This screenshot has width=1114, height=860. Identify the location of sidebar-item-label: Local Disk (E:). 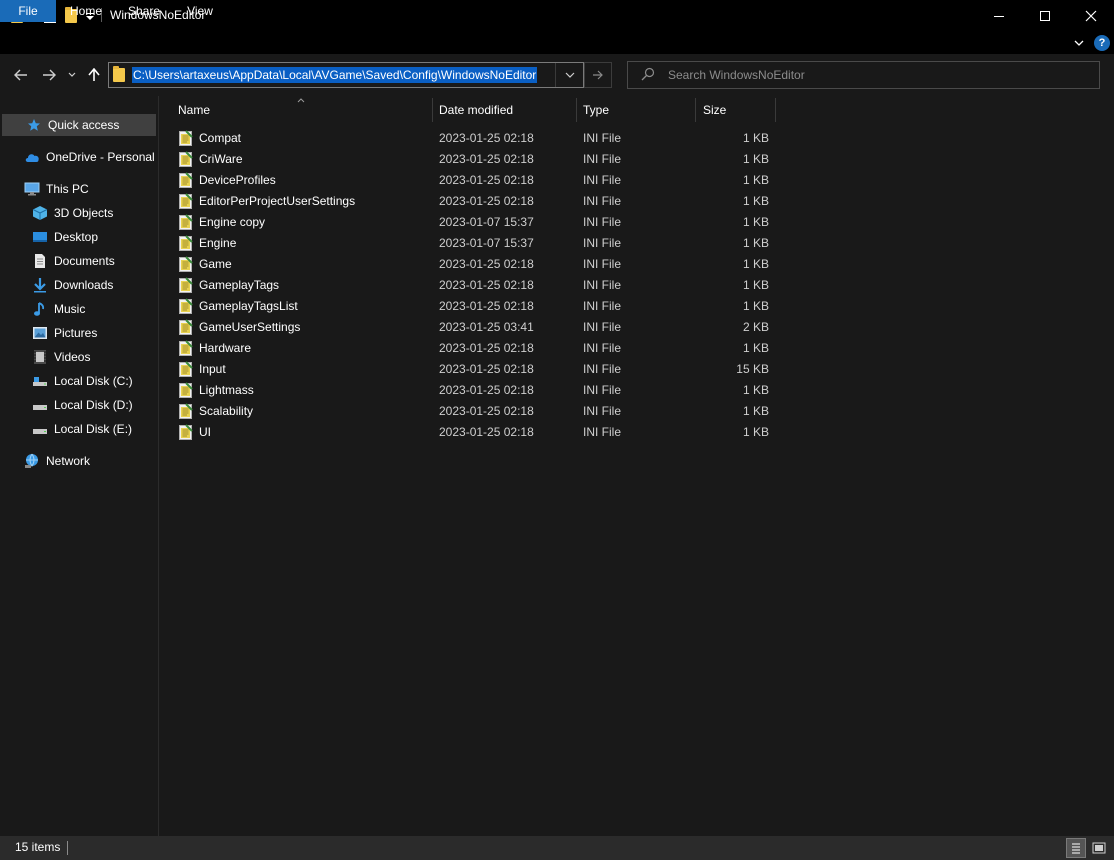
(93, 429).